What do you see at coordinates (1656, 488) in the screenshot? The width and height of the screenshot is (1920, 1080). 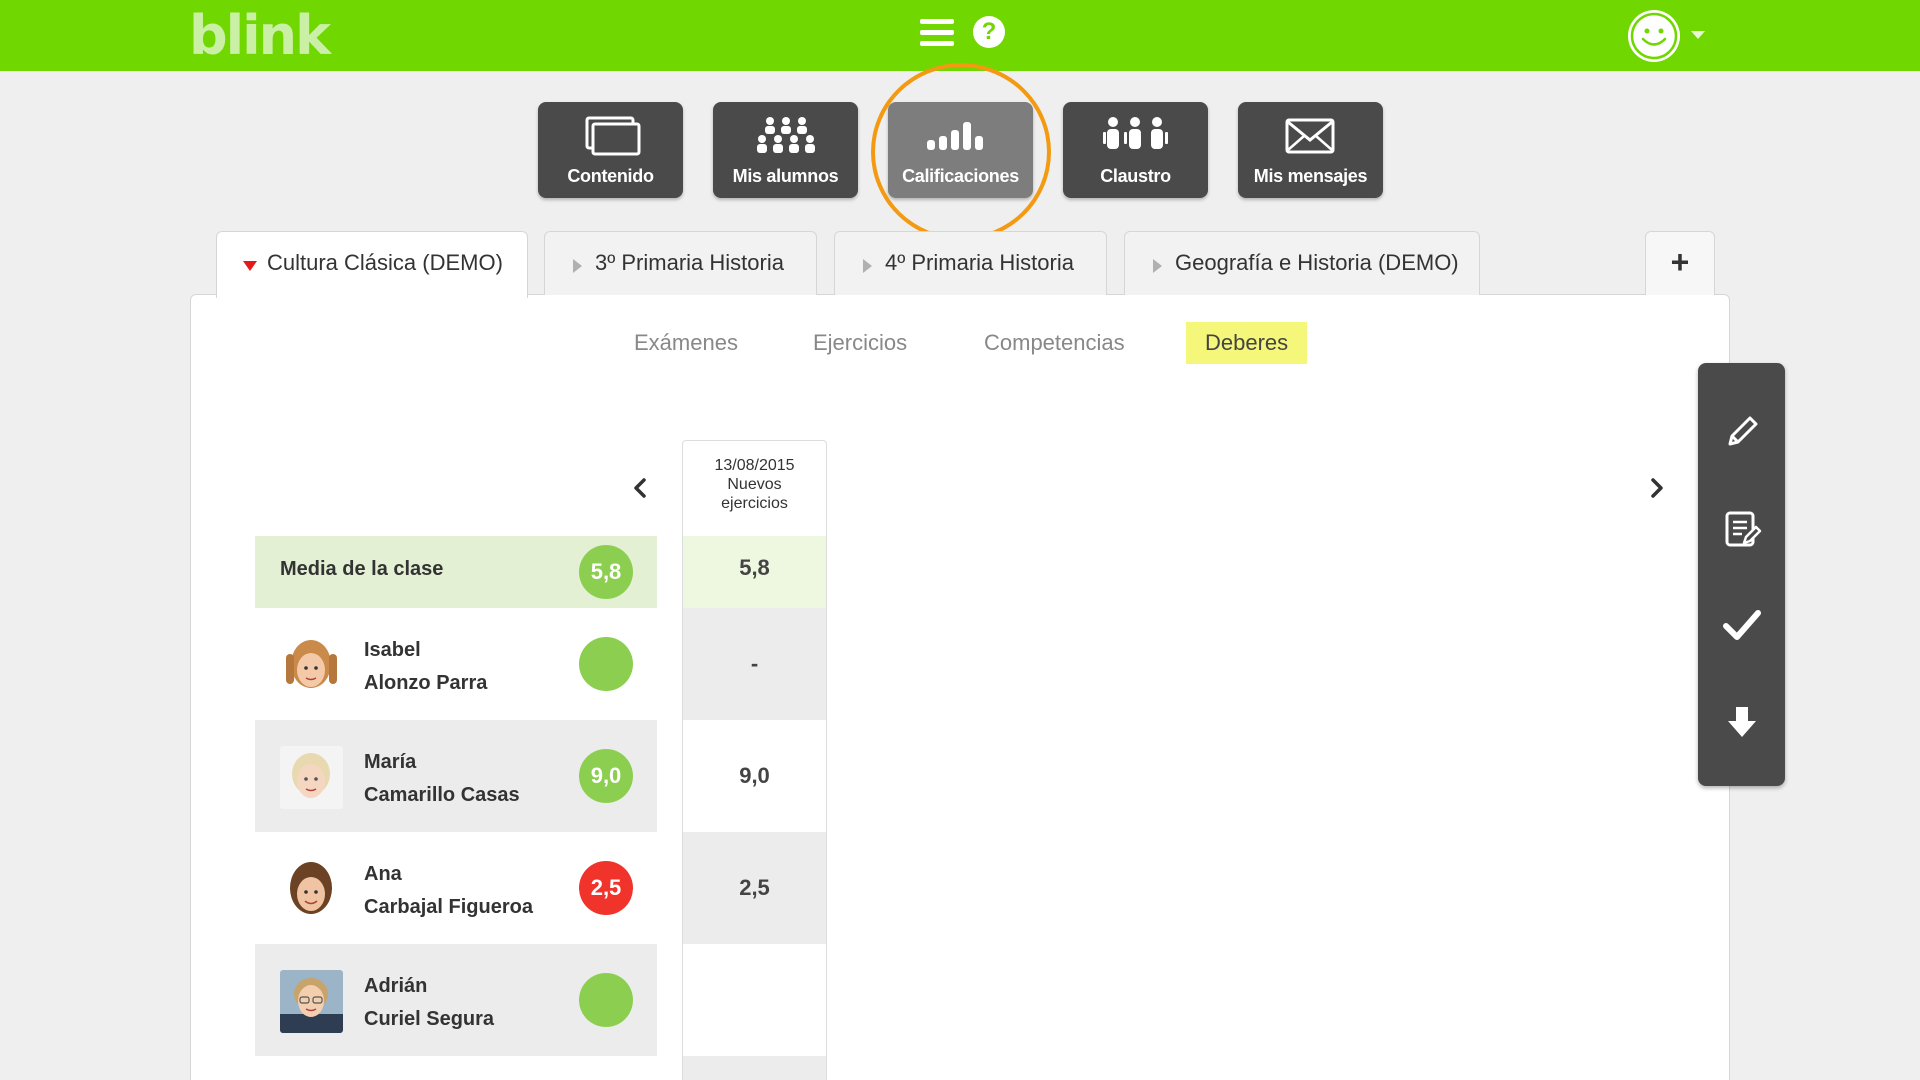 I see `chevron-right-icon` at bounding box center [1656, 488].